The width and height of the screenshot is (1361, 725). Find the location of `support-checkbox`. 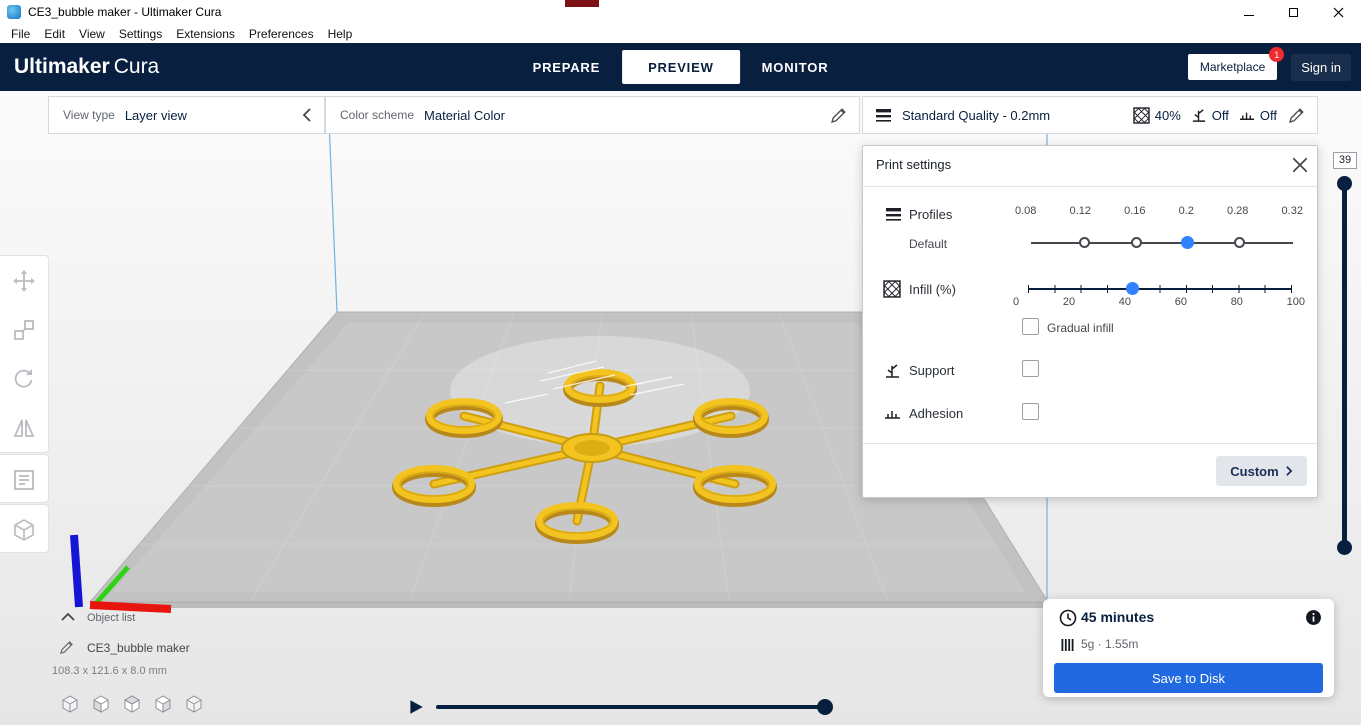

support-checkbox is located at coordinates (1030, 368).